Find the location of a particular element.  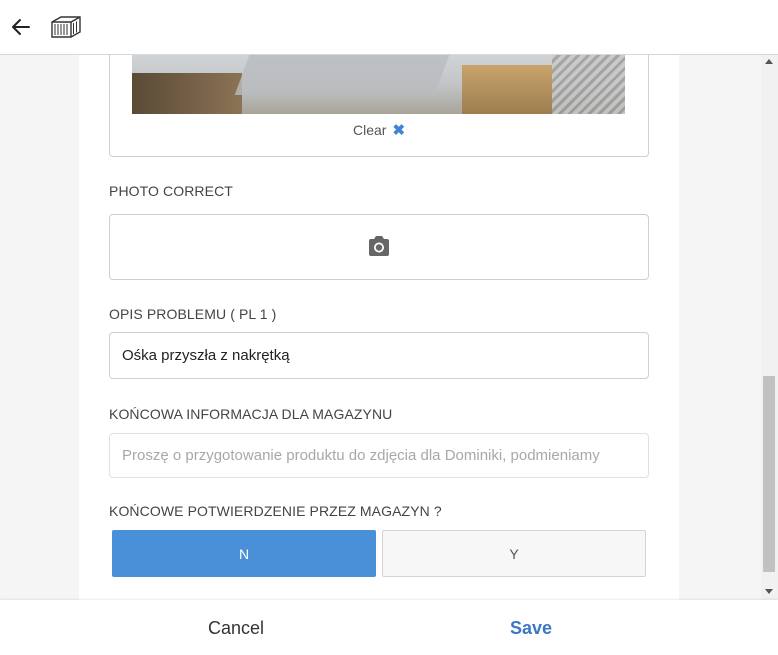

scroll-up-icon is located at coordinates (769, 61).